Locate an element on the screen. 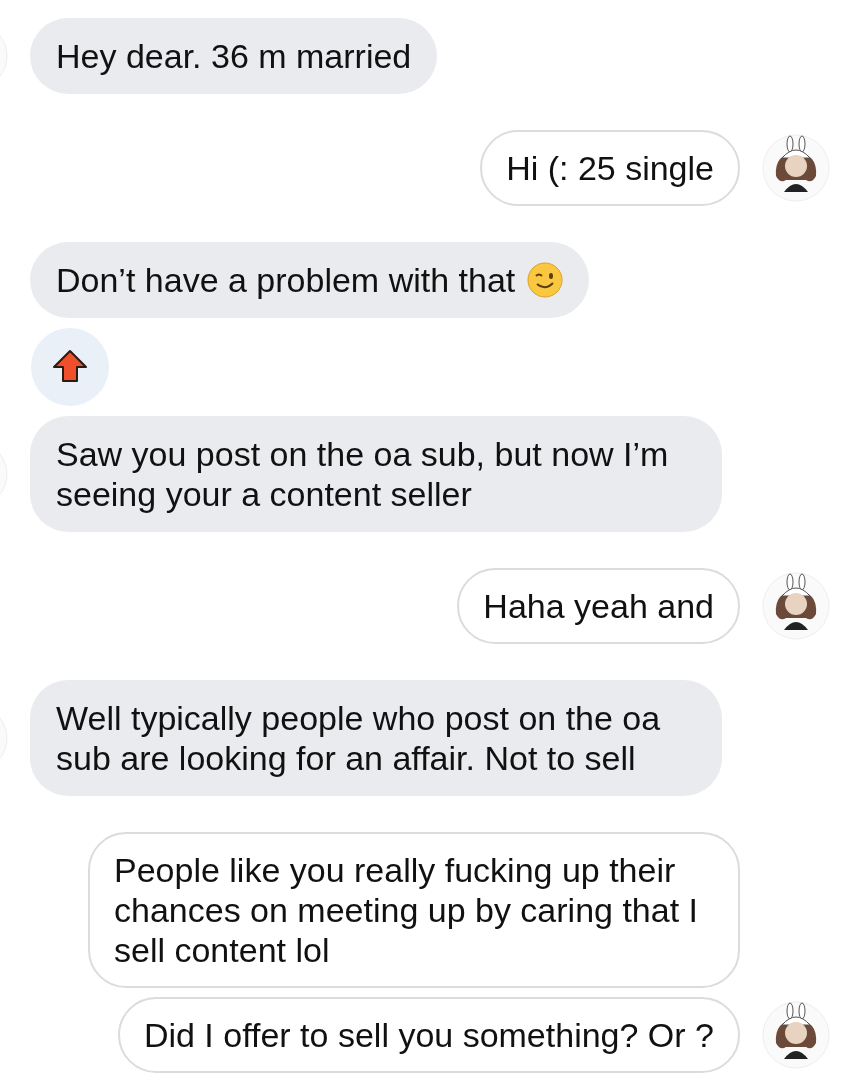  message-text: Don’t have a problem with that is located at coordinates (286, 280).